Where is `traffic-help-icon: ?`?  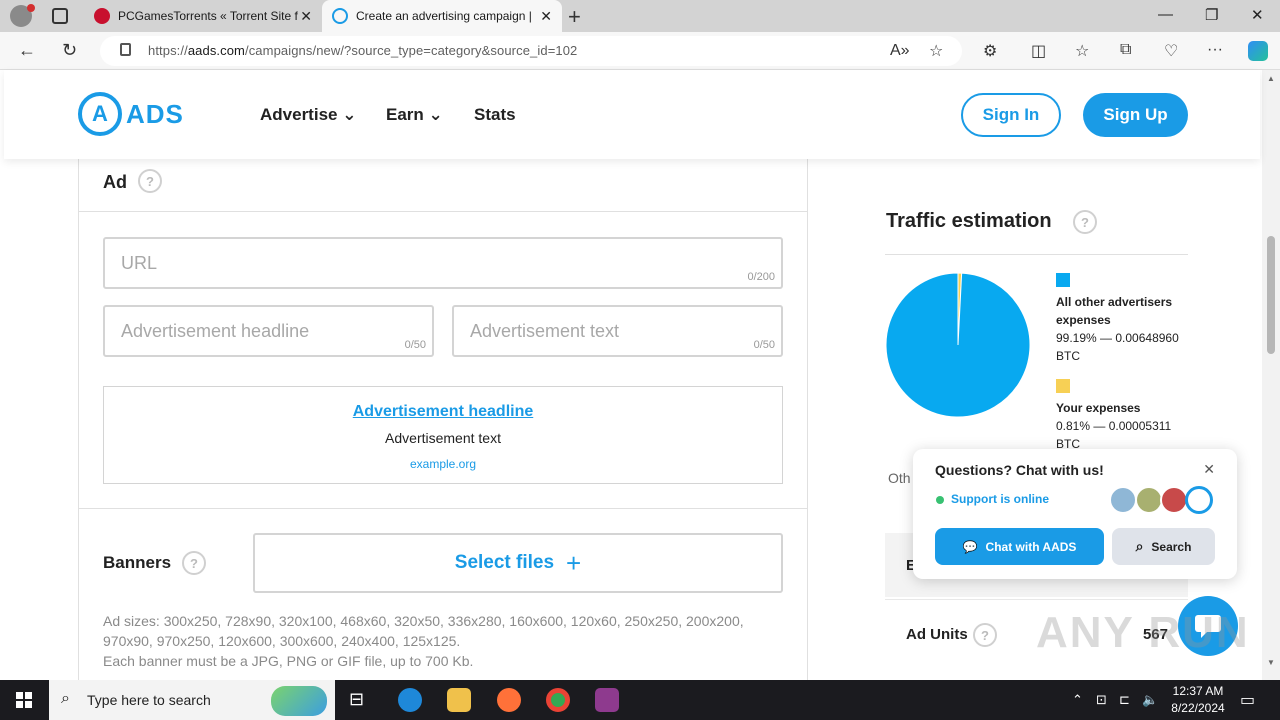
traffic-help-icon: ? is located at coordinates (1085, 222).